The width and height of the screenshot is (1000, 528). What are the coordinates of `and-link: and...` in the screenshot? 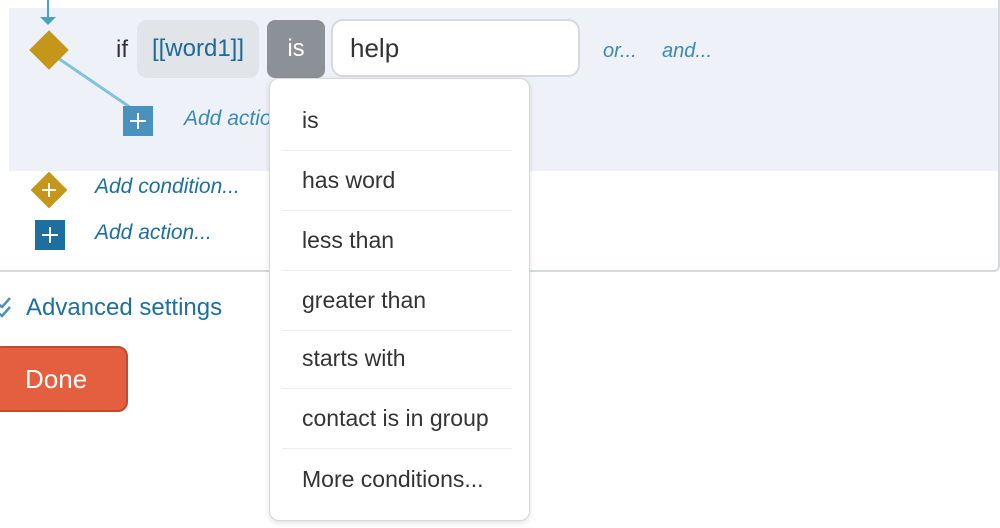 It's located at (687, 51).